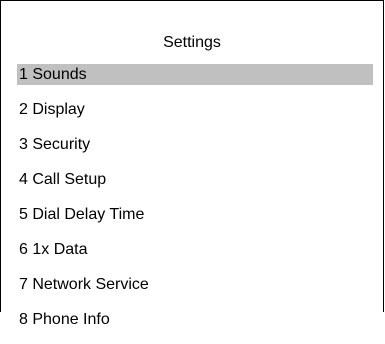  Describe the element at coordinates (195, 249) in the screenshot. I see `menu-item-1x-data: 6 1x Data` at that location.